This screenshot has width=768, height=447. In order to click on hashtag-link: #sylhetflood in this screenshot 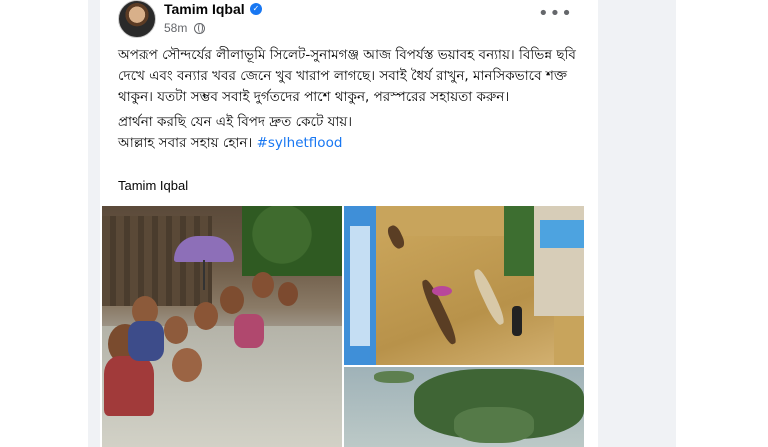, I will do `click(300, 143)`.